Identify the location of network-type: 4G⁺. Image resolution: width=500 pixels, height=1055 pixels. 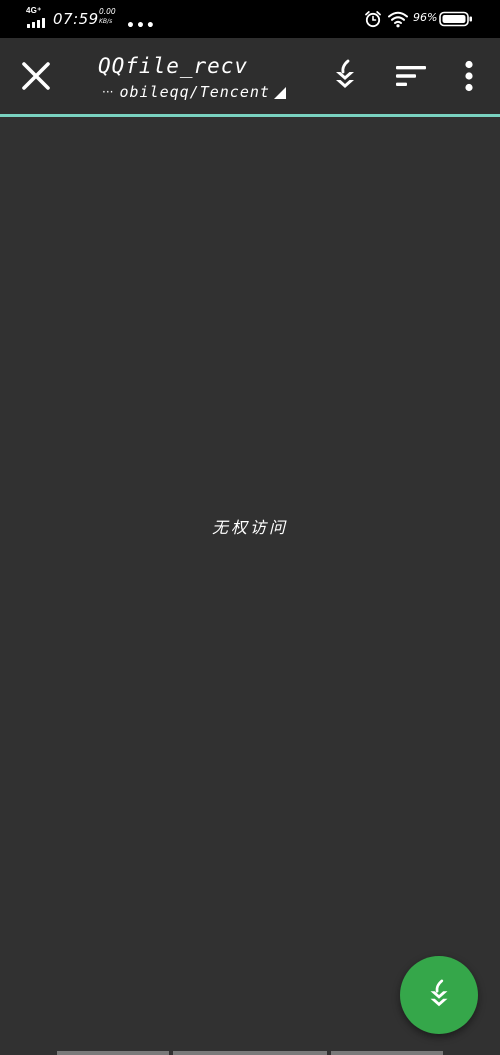
(34, 10).